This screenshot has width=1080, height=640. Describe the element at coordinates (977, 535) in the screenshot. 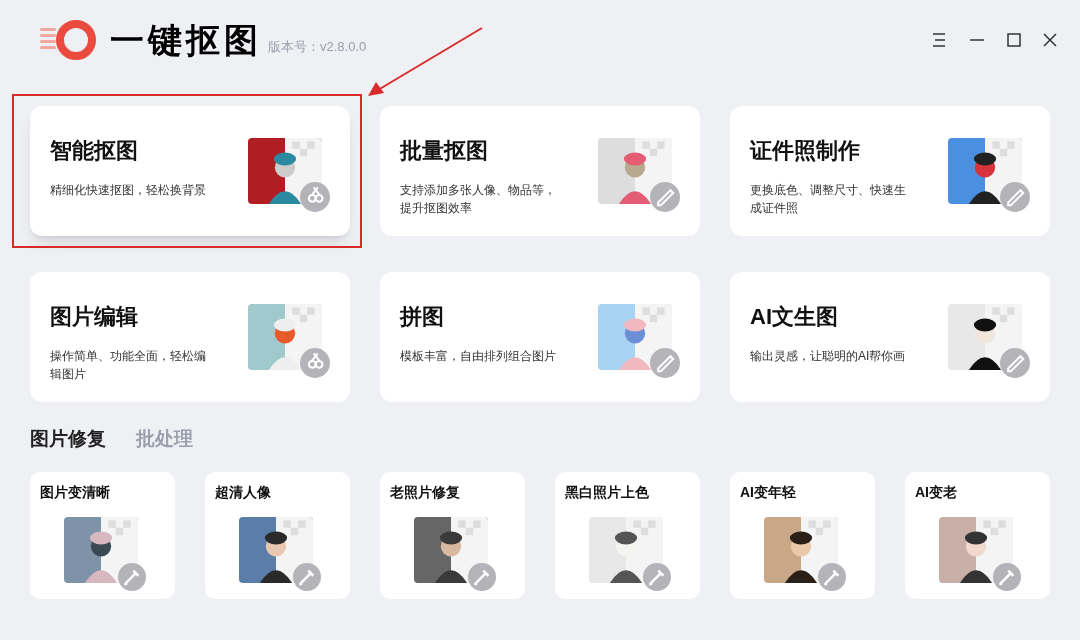

I see `tool-card: AI变老` at that location.